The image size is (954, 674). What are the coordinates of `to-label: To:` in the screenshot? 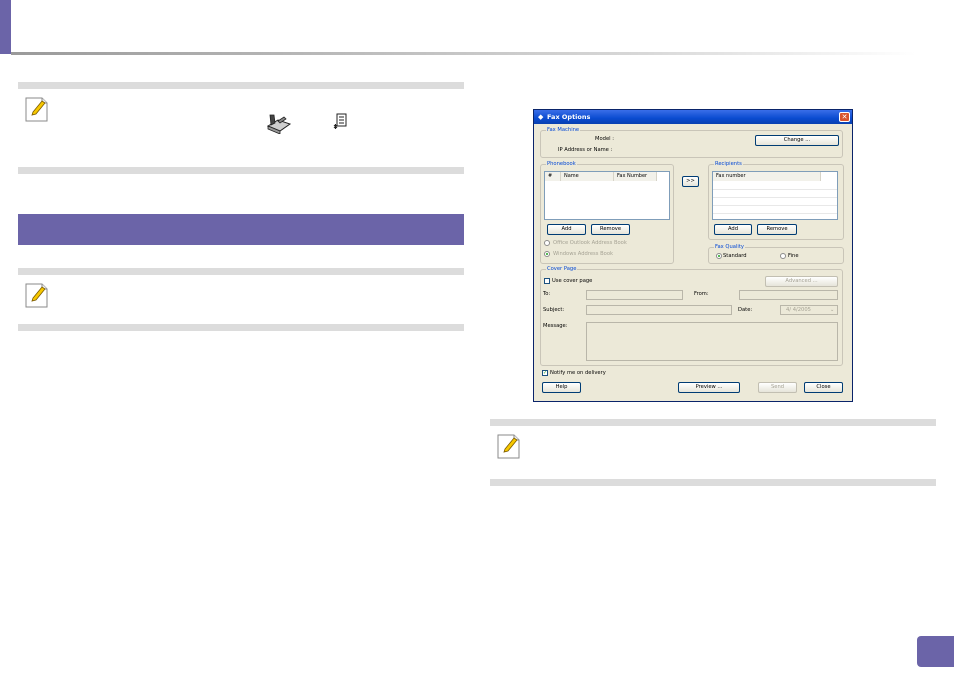 It's located at (547, 294).